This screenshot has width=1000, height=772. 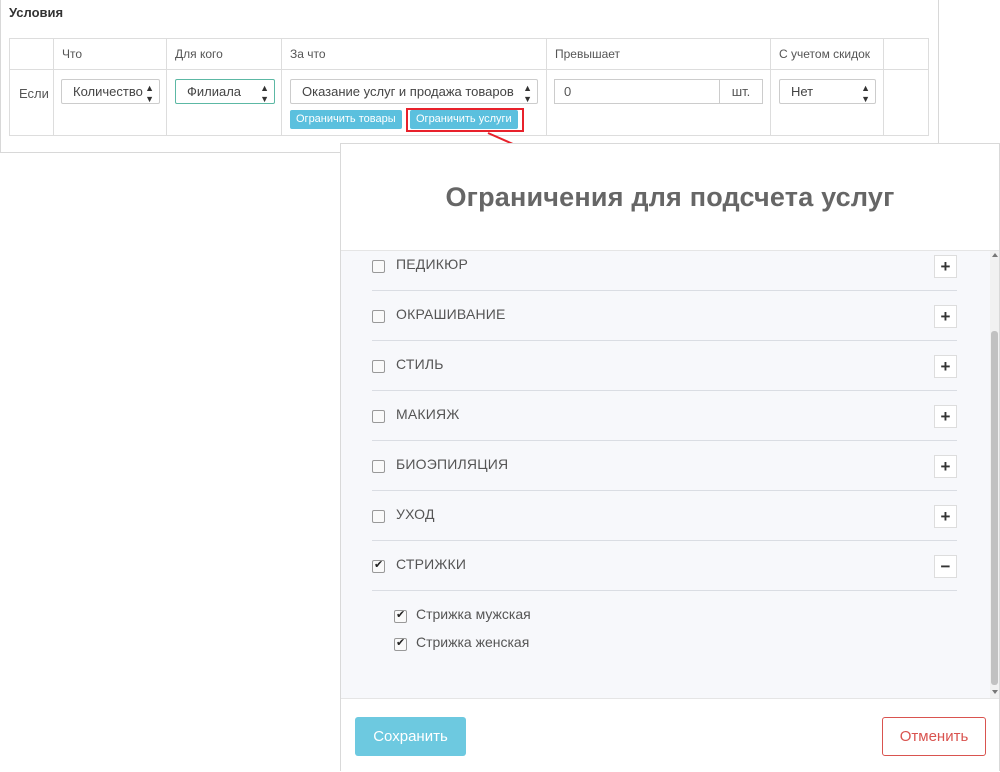 I want to click on category-label: СТРИЖКИ, so click(x=431, y=564).